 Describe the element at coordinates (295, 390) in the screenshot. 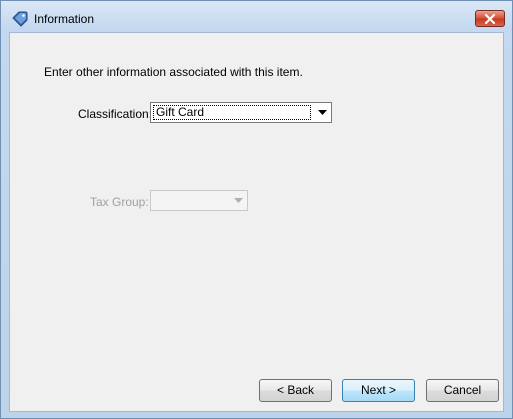

I see `back-button: < Back` at that location.